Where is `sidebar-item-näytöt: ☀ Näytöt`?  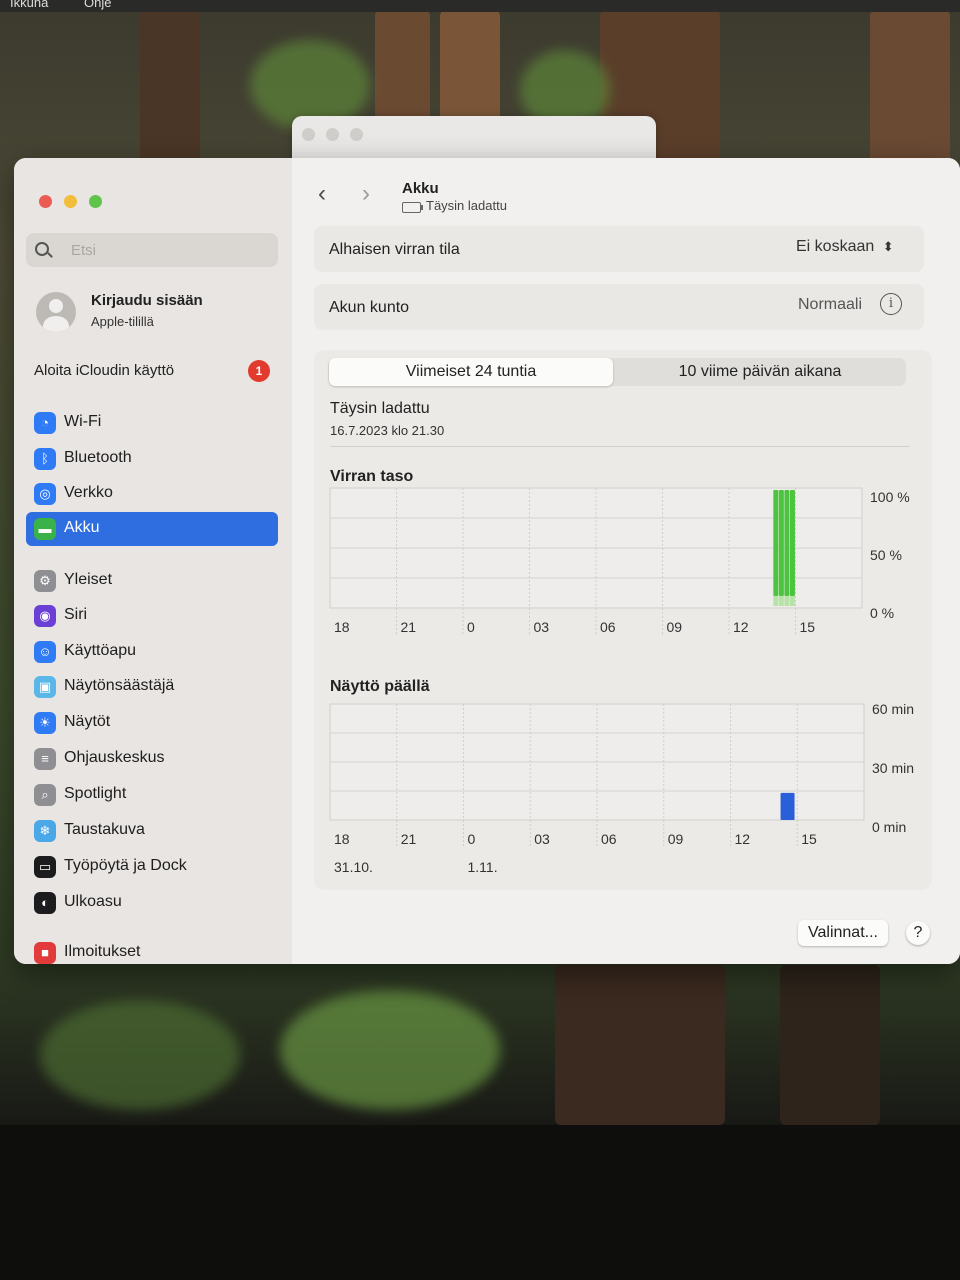
sidebar-item-näytöt: ☀ Näytöt is located at coordinates (152, 723).